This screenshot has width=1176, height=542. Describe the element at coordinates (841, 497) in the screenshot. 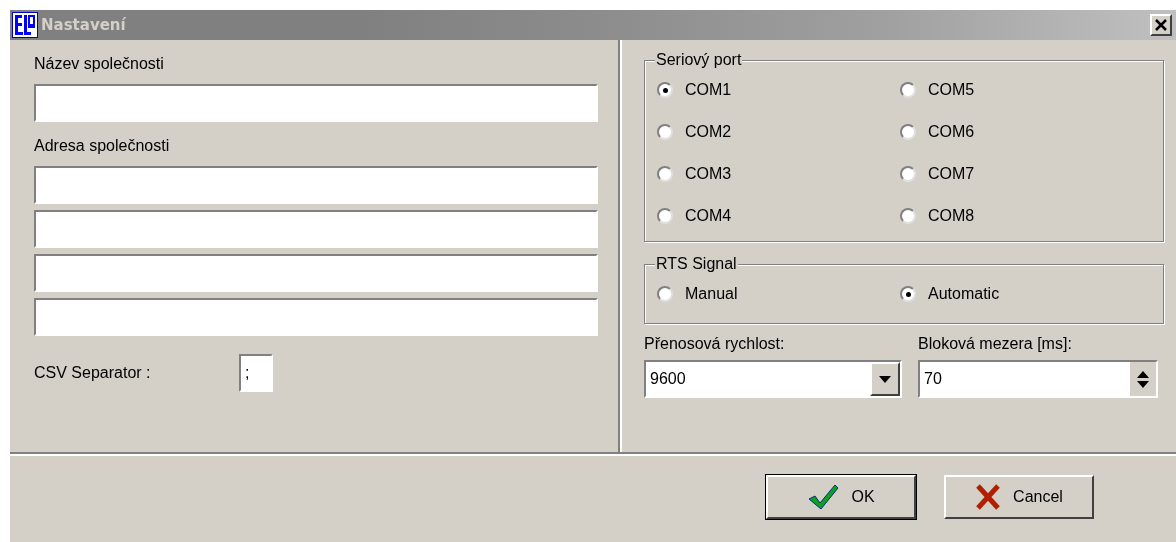

I see `ok-button: OK` at that location.